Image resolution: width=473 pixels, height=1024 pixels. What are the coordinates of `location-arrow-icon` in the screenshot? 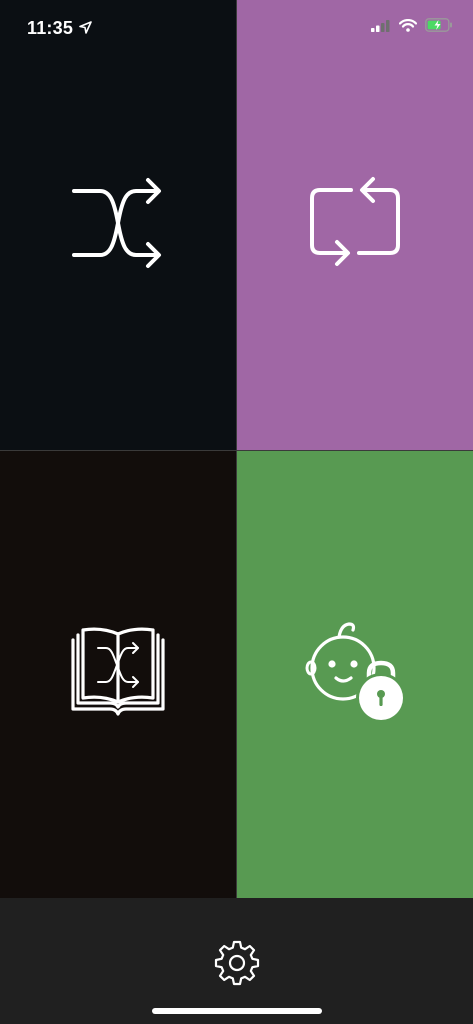 It's located at (85, 28).